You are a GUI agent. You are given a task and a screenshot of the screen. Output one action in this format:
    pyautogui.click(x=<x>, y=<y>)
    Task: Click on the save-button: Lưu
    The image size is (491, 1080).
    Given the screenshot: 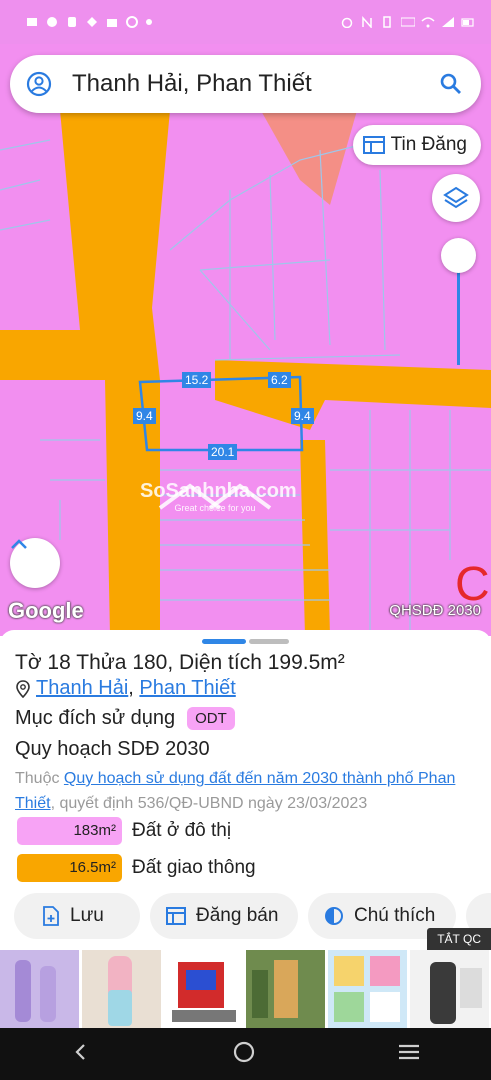 What is the action you would take?
    pyautogui.click(x=77, y=916)
    